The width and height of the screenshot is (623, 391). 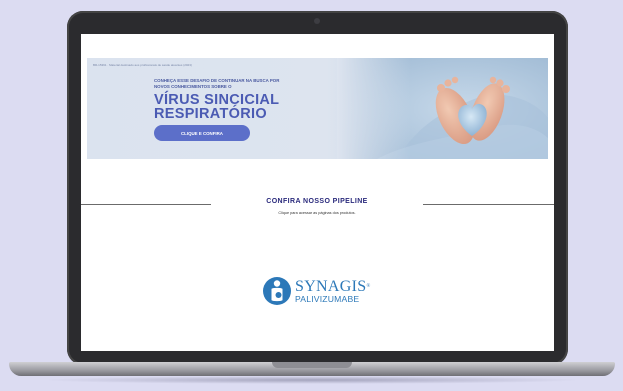 I want to click on trademark-symbol: ®, so click(x=368, y=286).